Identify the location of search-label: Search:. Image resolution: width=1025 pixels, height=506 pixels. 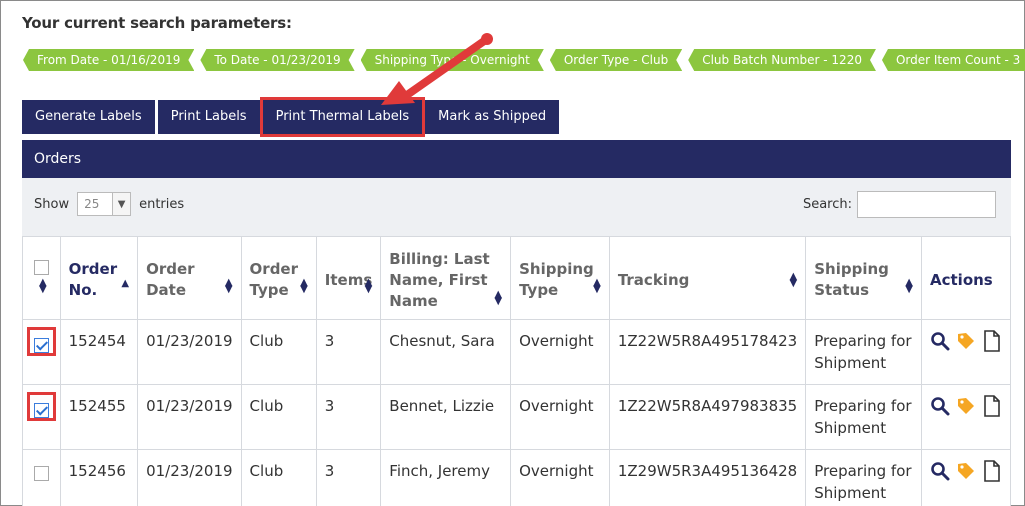
(827, 204).